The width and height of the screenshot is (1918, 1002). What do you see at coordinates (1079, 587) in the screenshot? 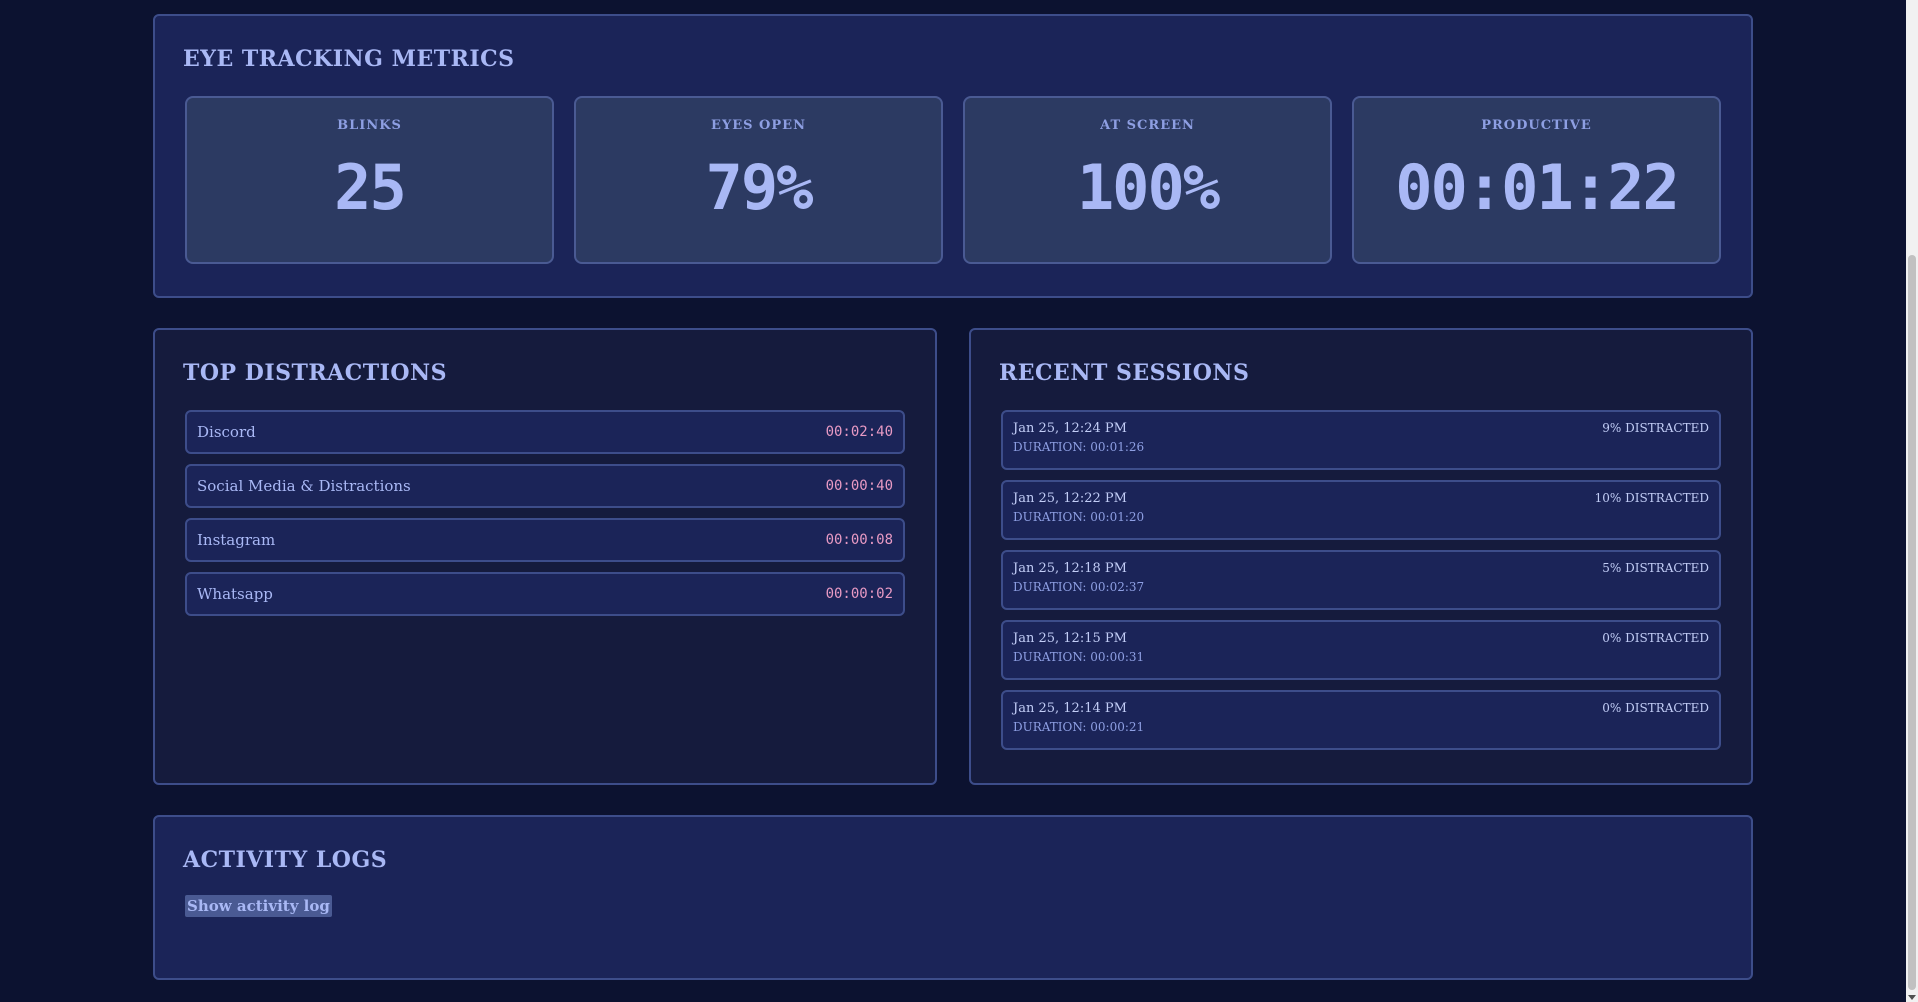
I see `session-duration: DURATION: 00:02:37` at bounding box center [1079, 587].